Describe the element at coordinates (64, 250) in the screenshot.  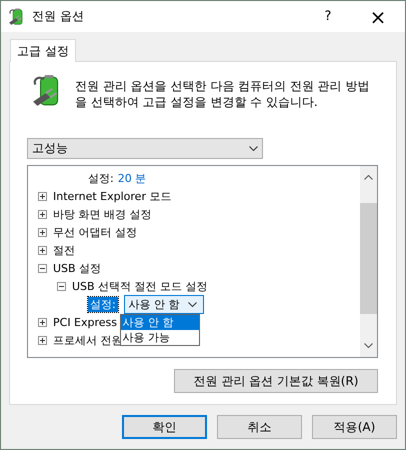
I see `tree-item: 절전` at that location.